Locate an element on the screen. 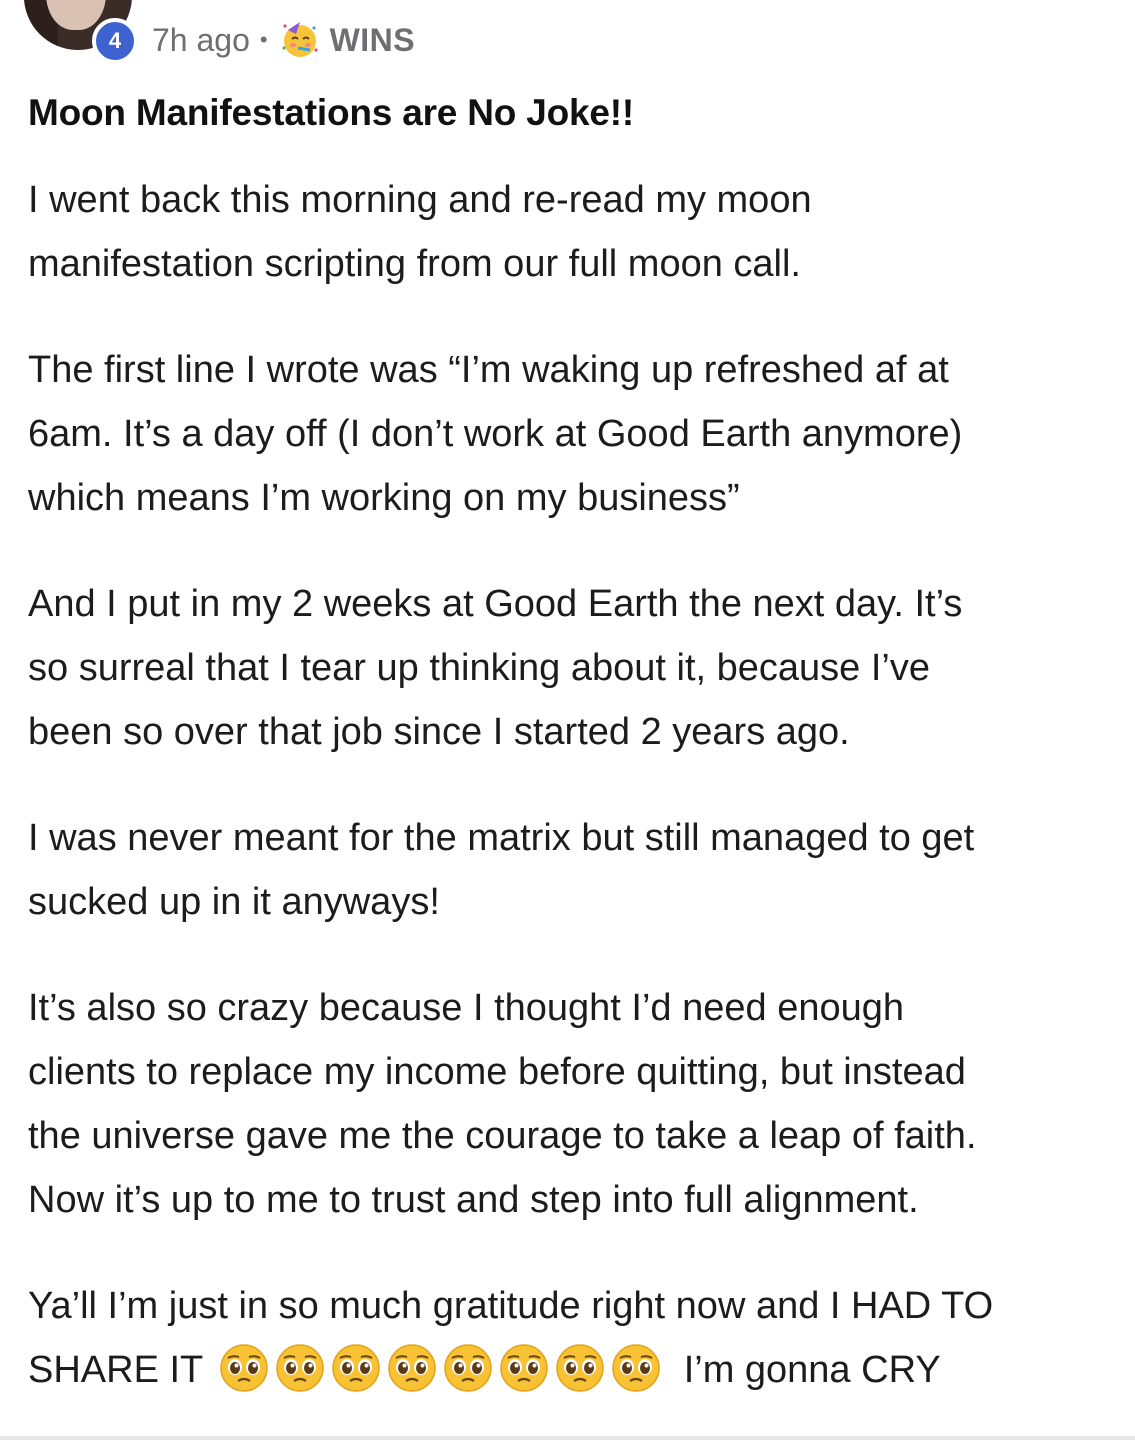  post-text-line-with-emoji: SHARE IT I’m gonna CRY is located at coordinates (573, 1370).